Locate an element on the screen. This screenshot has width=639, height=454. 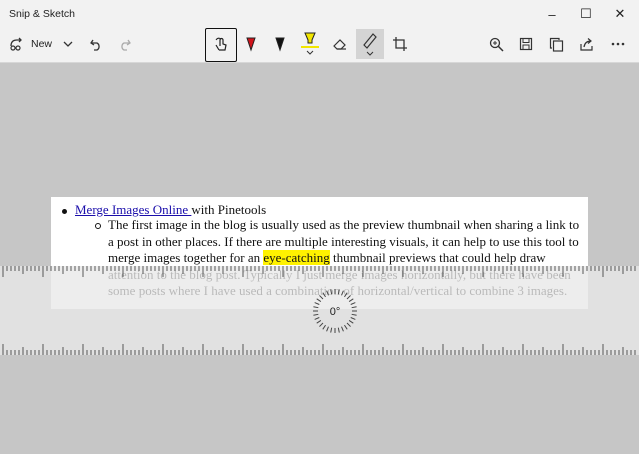
app-title: Snip & Sketch is located at coordinates (42, 14).